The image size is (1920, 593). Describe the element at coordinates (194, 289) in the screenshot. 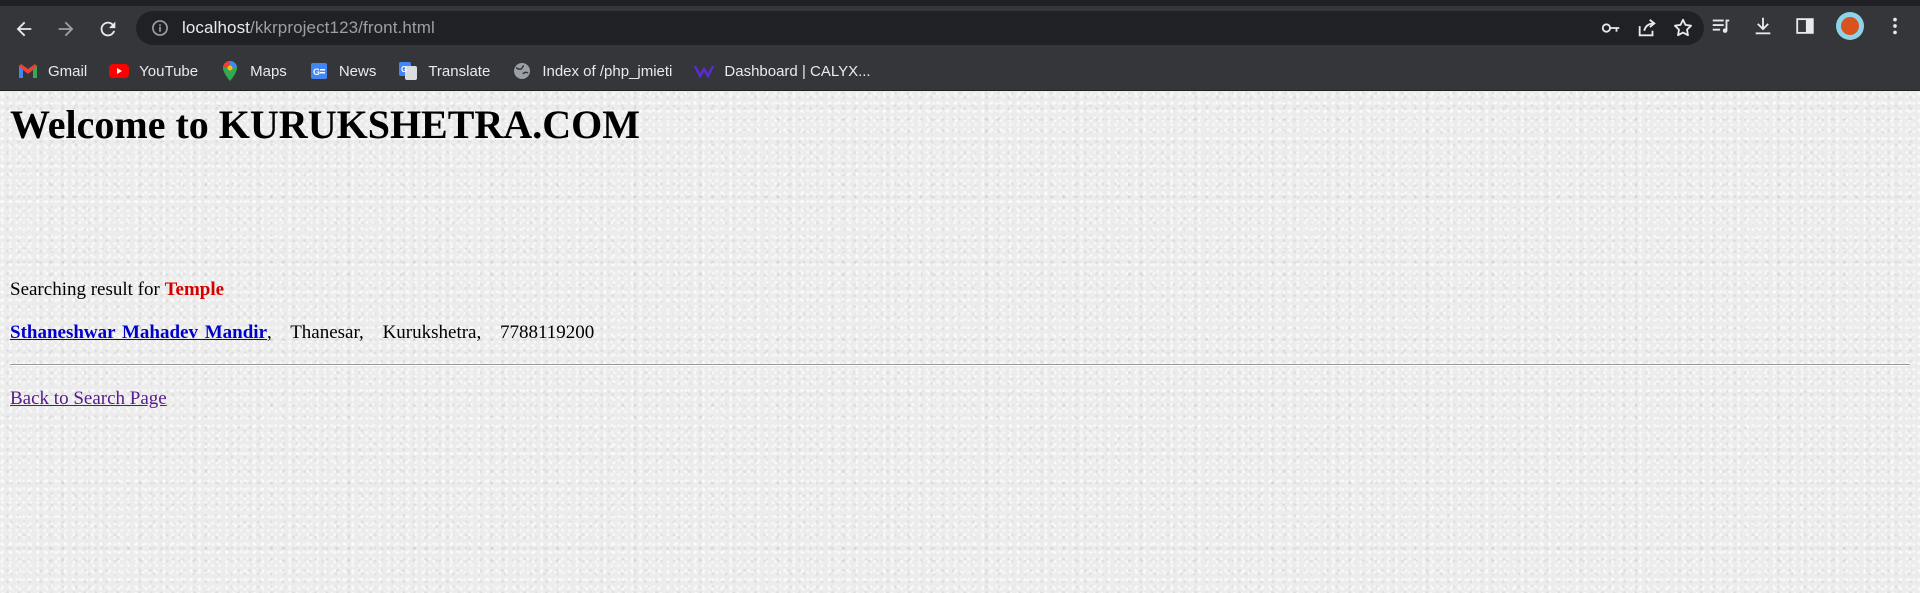

I see `search-term: Temple` at that location.